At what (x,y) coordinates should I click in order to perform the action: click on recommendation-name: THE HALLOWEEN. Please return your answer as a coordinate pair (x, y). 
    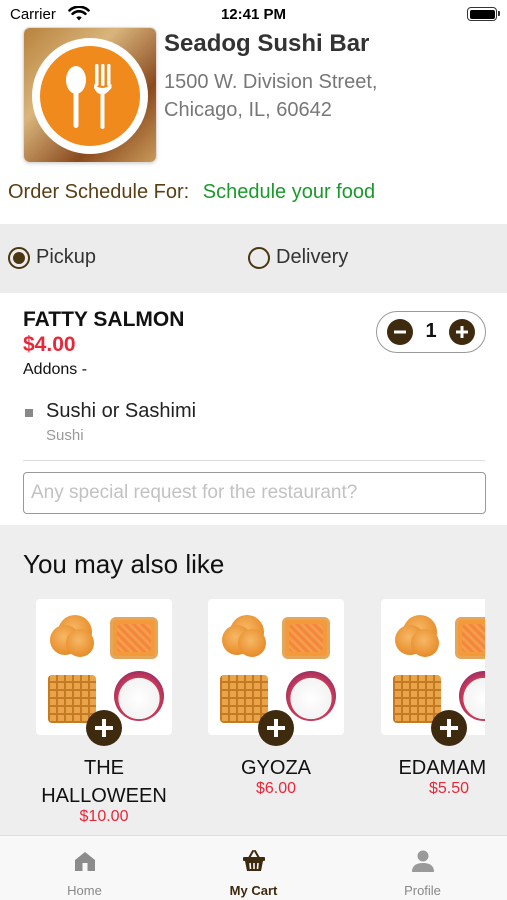
    Looking at the image, I should click on (104, 782).